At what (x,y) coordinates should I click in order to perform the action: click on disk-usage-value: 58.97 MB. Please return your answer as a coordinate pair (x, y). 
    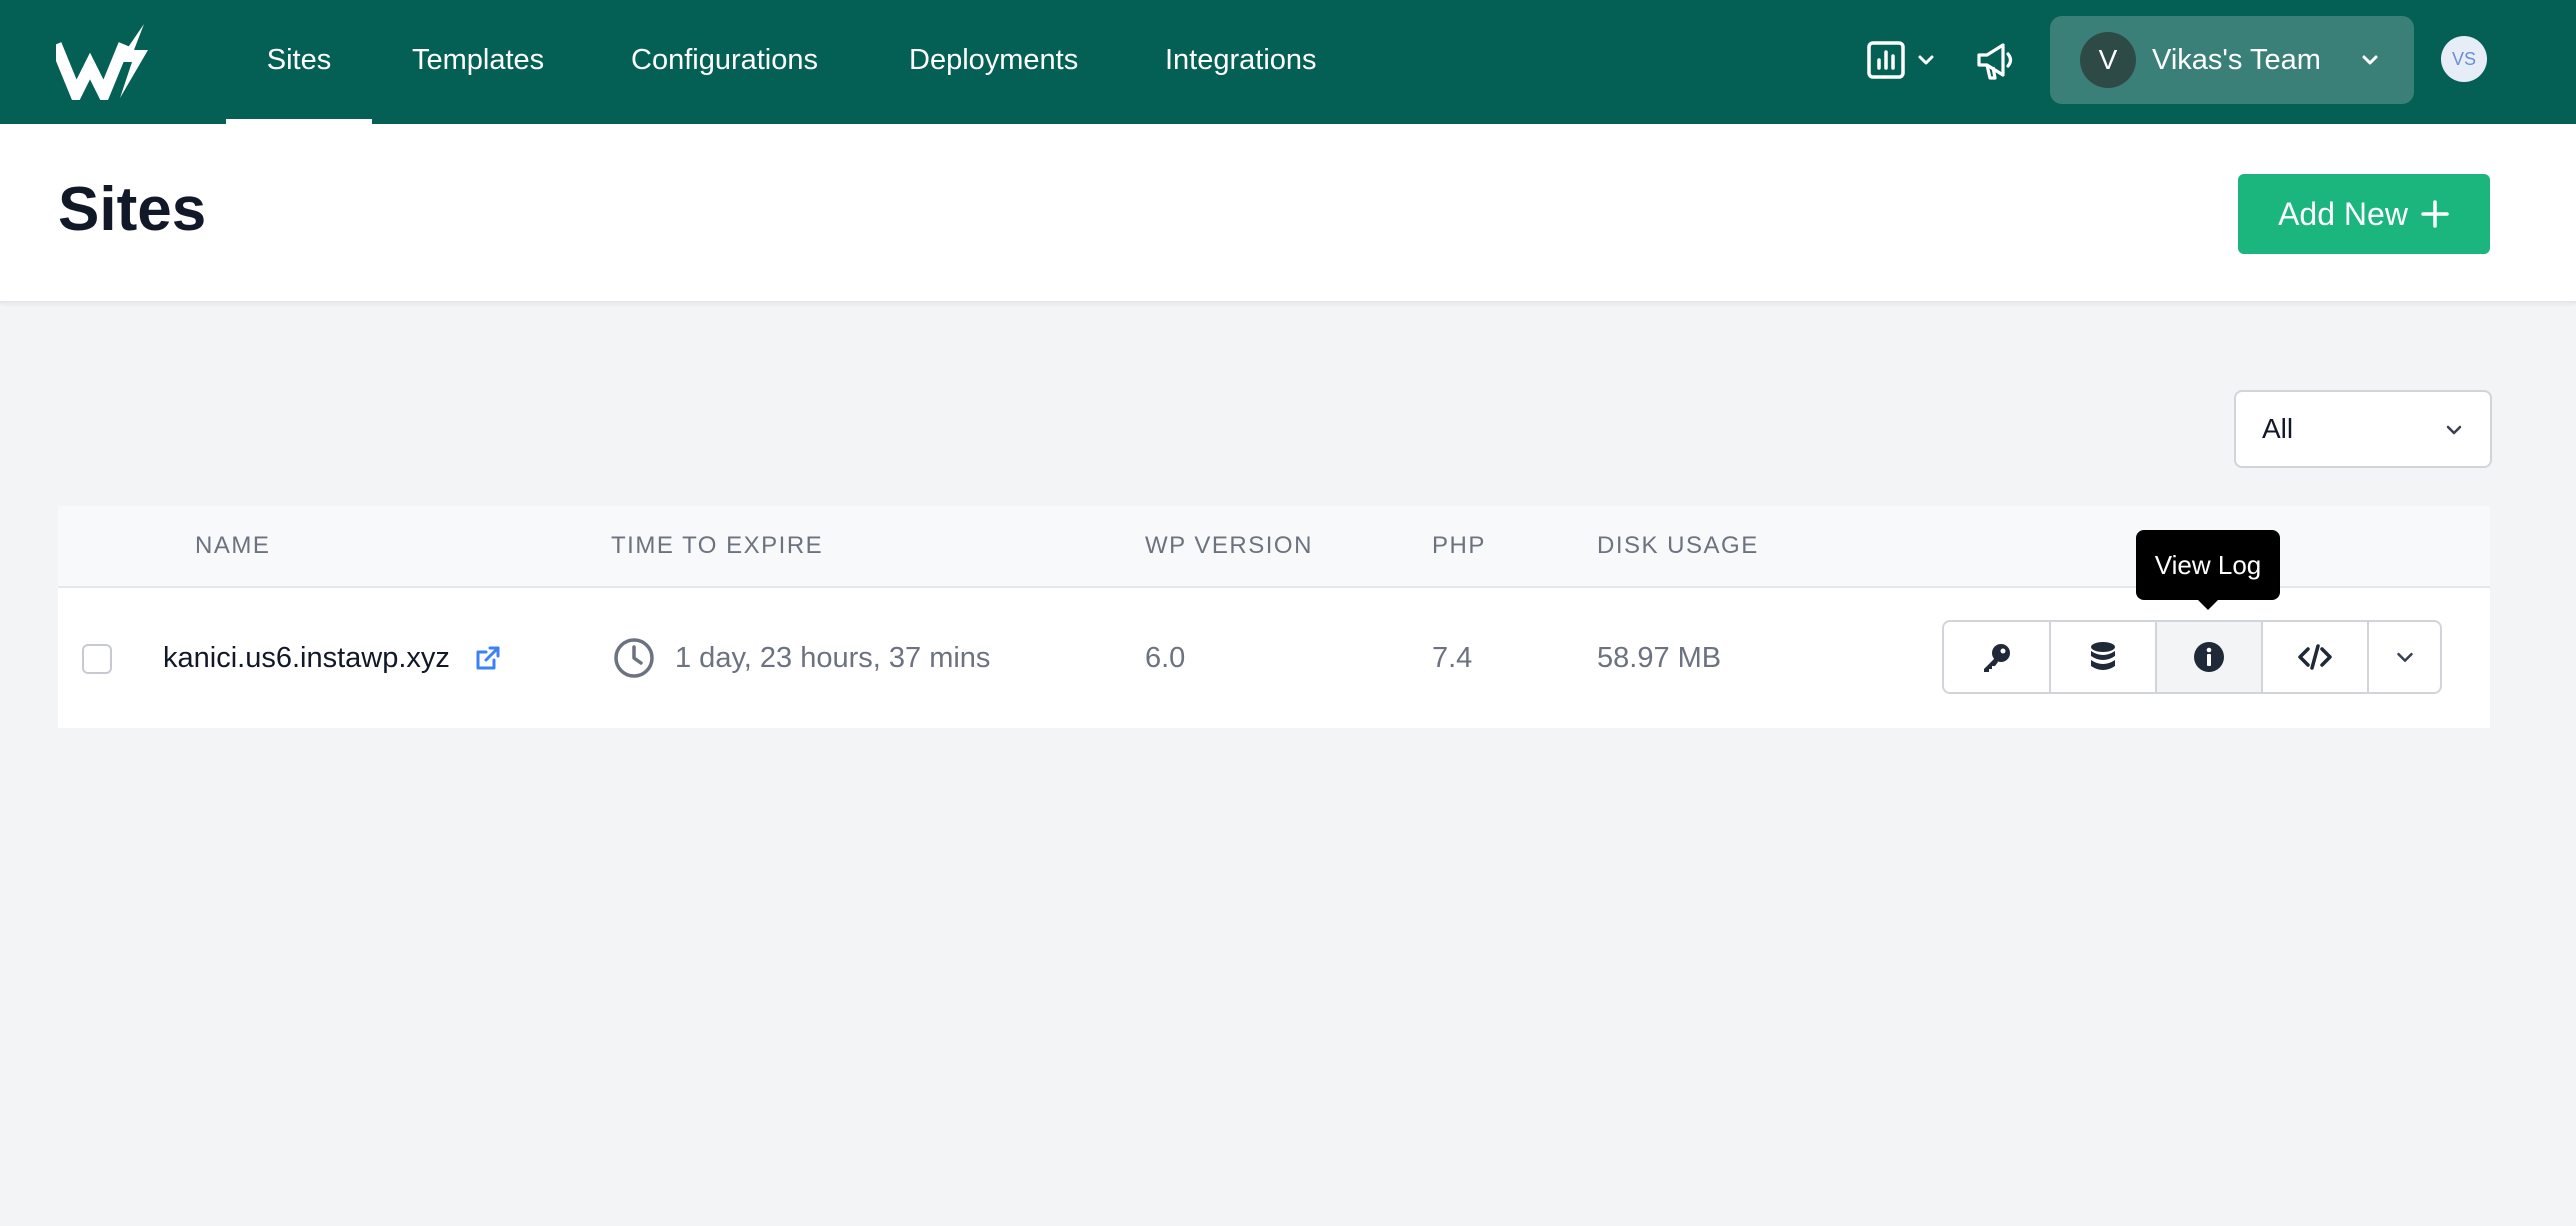
    Looking at the image, I should click on (1659, 658).